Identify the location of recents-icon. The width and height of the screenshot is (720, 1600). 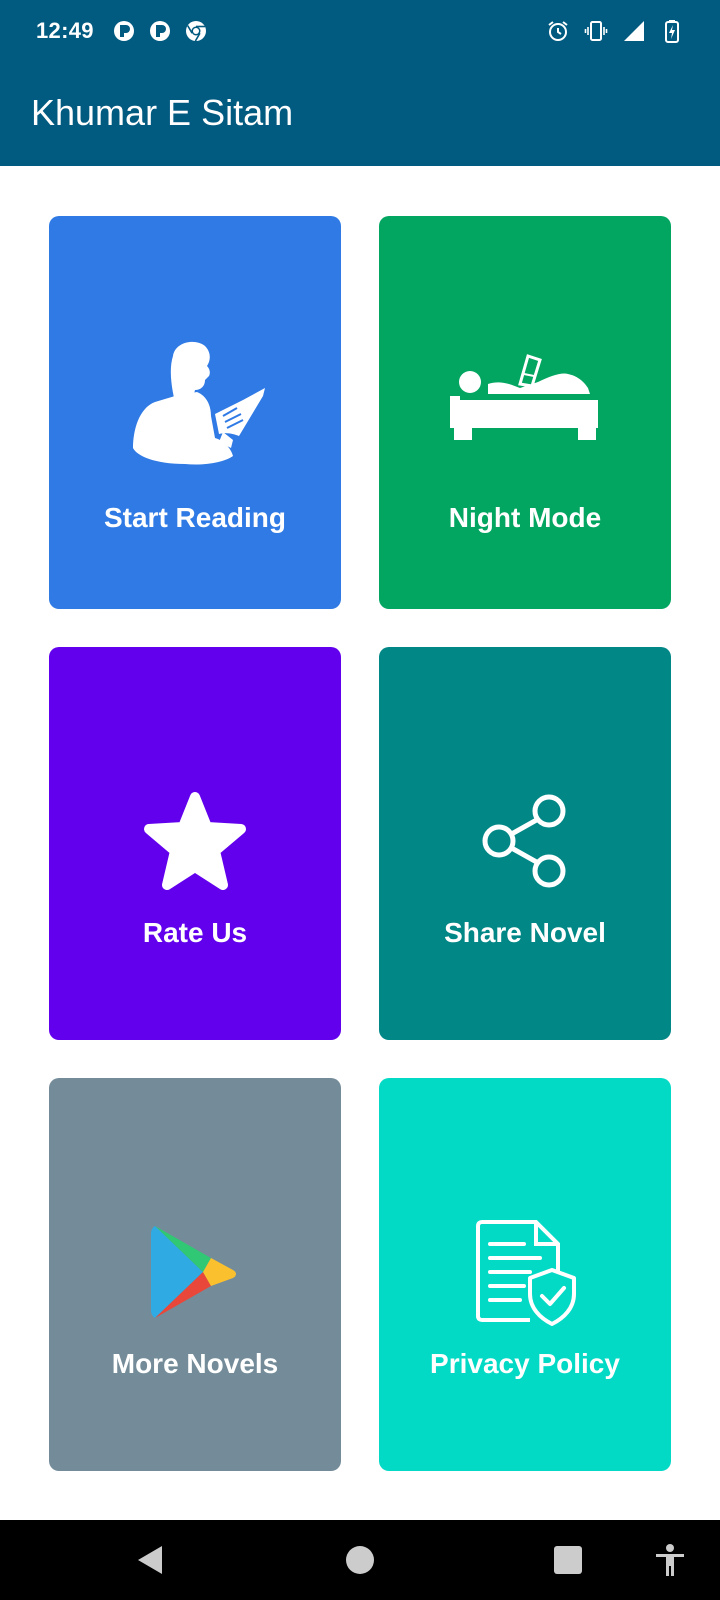
(568, 1560).